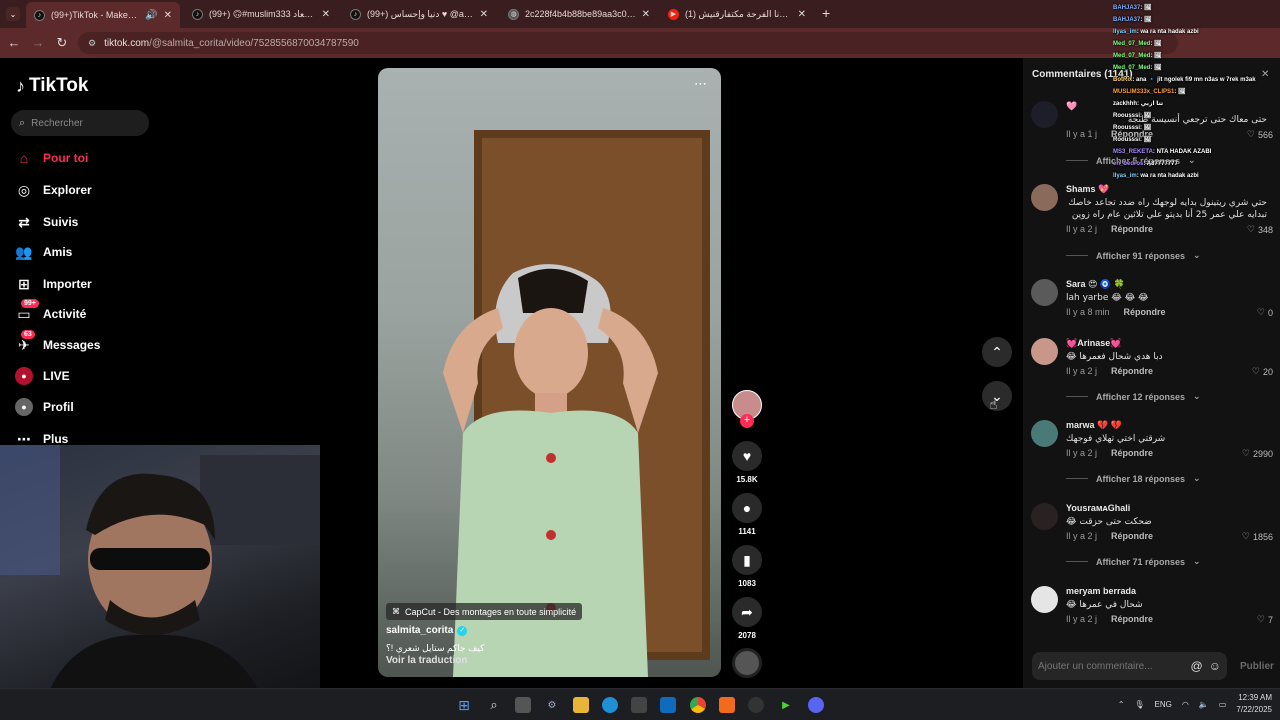 The image size is (1280, 720). Describe the element at coordinates (668, 705) in the screenshot. I see `outlook-icon` at that location.